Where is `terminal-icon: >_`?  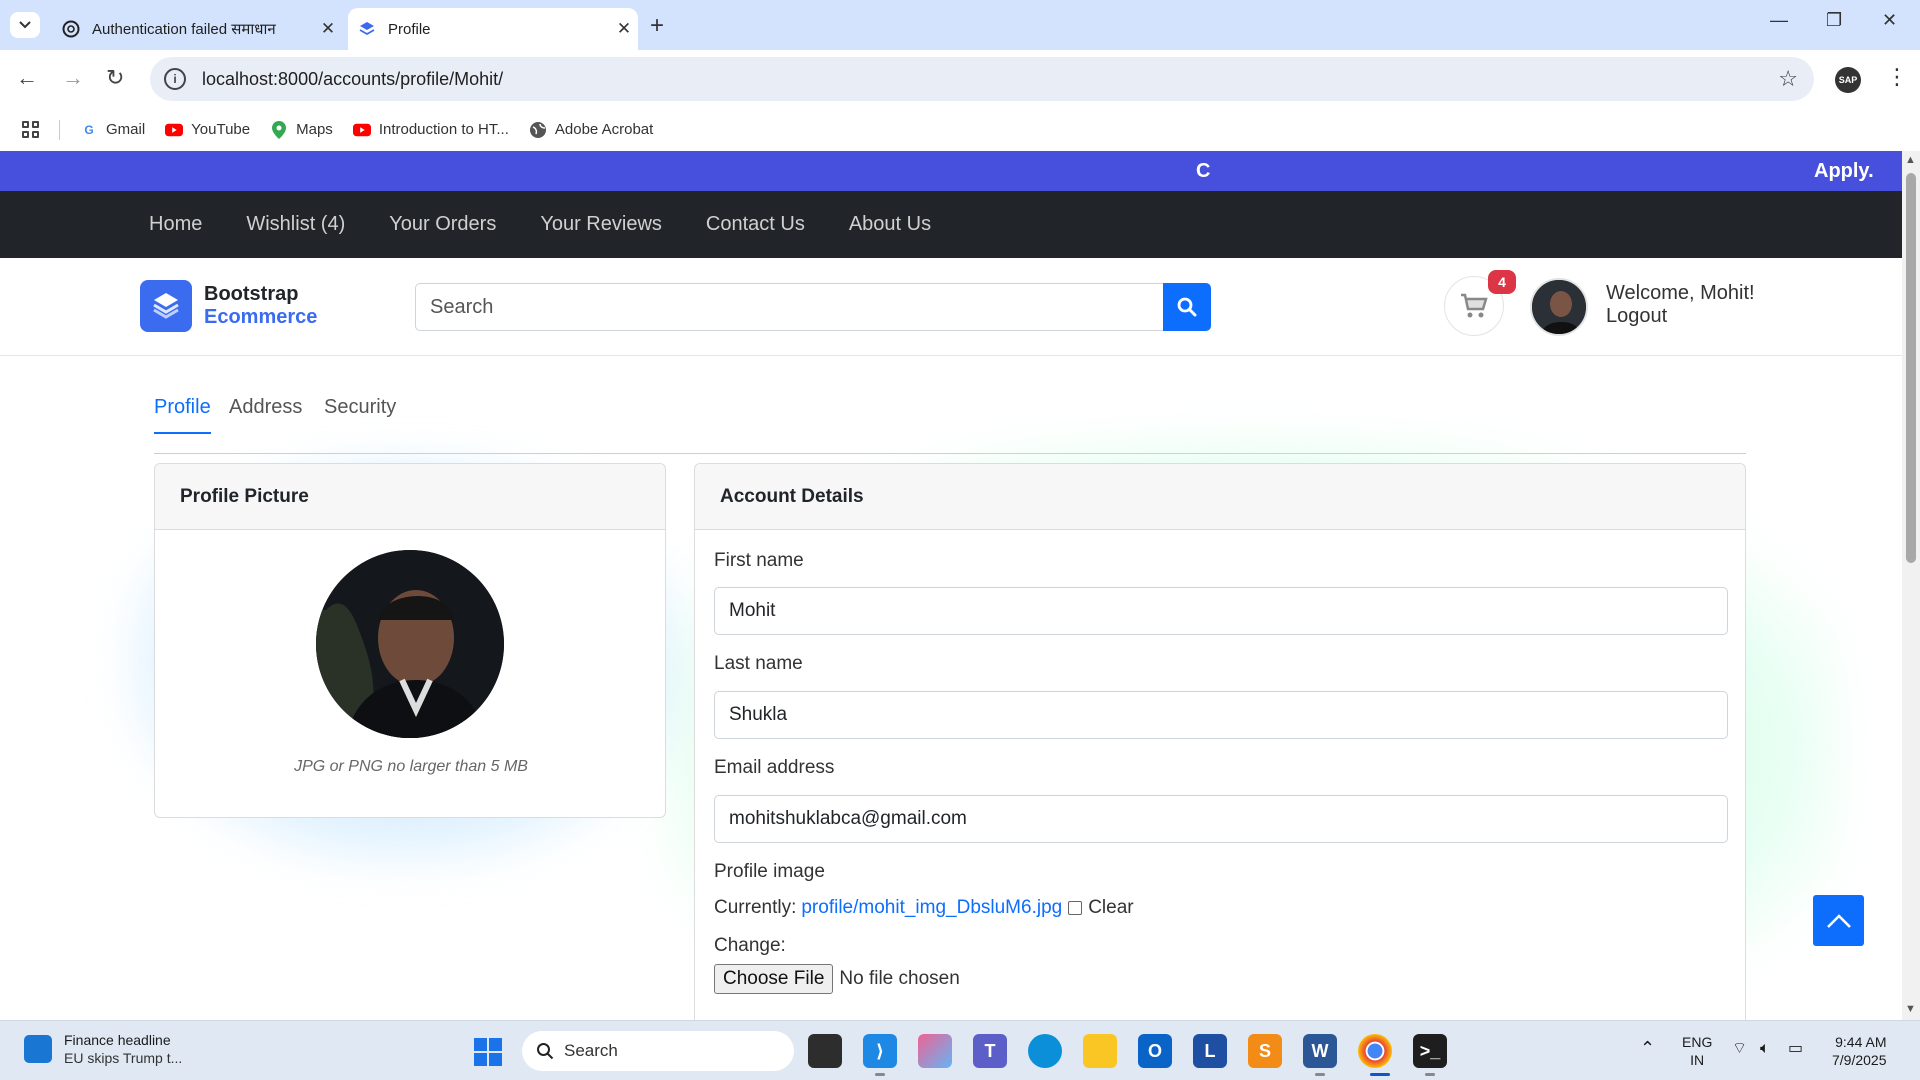
terminal-icon: >_ is located at coordinates (1430, 1051).